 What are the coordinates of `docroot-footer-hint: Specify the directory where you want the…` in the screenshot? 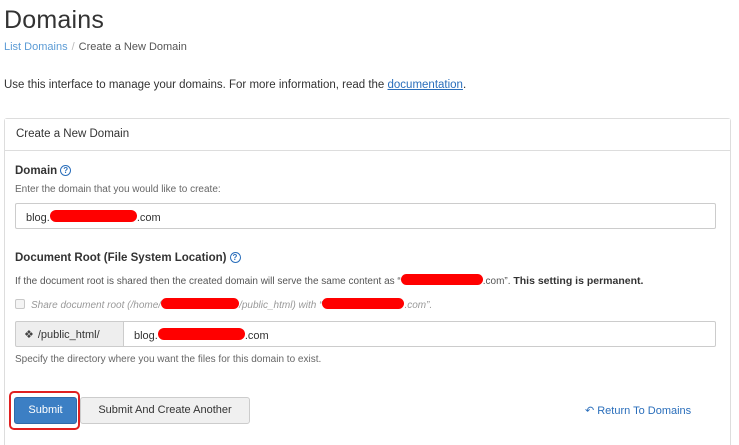 It's located at (168, 359).